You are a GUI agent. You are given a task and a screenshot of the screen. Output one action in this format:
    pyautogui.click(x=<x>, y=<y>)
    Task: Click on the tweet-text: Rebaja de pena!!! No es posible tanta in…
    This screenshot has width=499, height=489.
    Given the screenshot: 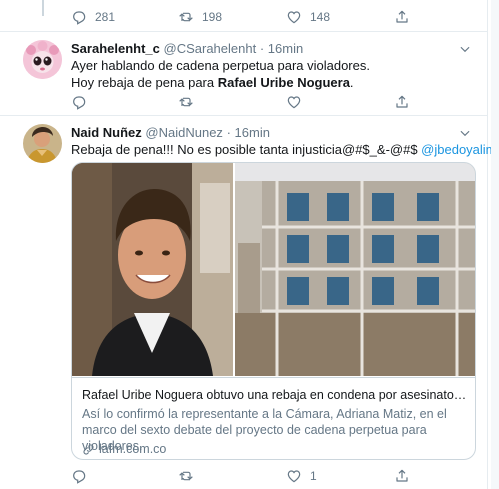 What is the action you would take?
    pyautogui.click(x=285, y=149)
    